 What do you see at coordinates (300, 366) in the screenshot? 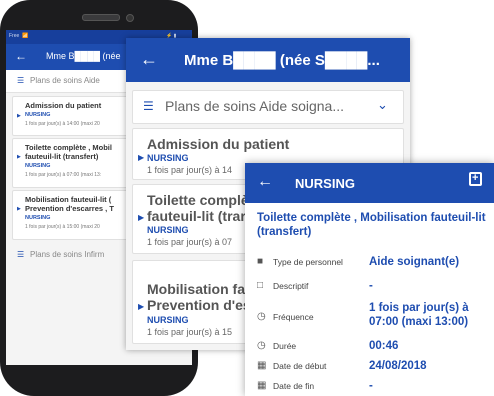
I see `row-label: Date de début` at bounding box center [300, 366].